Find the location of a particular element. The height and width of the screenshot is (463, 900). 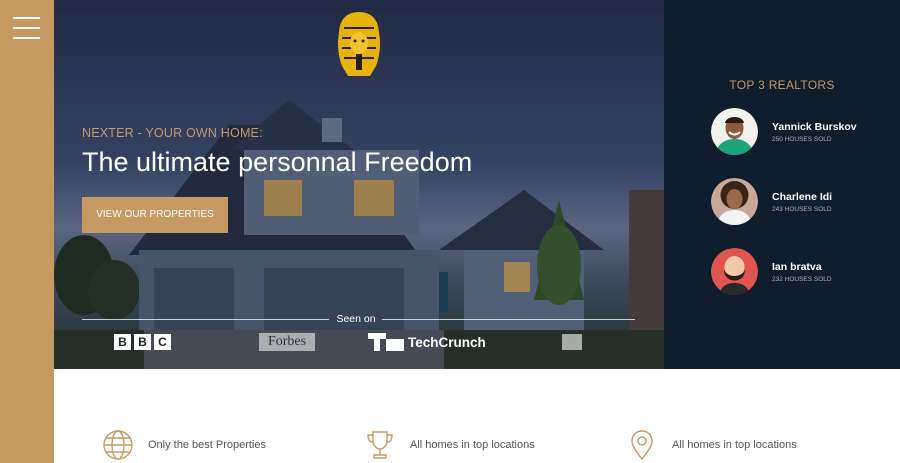

hamburger-menu-icon is located at coordinates (26, 28).